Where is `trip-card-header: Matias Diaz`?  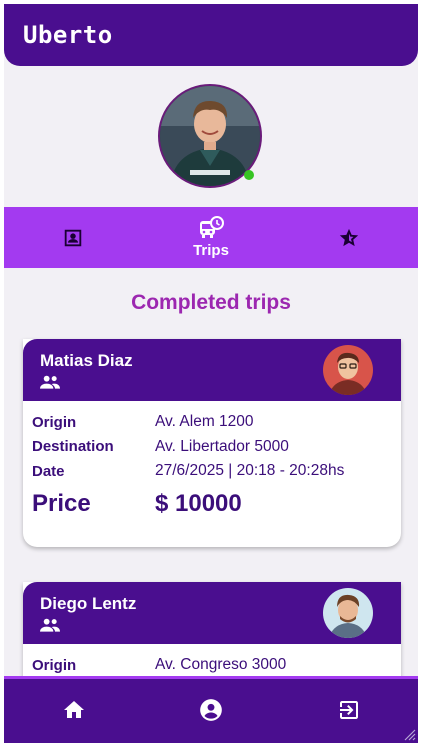 trip-card-header: Matias Diaz is located at coordinates (212, 370).